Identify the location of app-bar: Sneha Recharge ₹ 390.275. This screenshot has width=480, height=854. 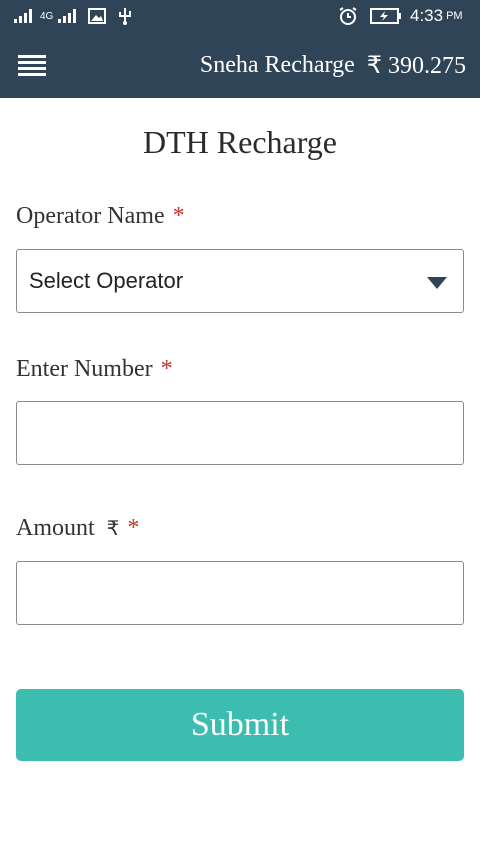
(240, 65).